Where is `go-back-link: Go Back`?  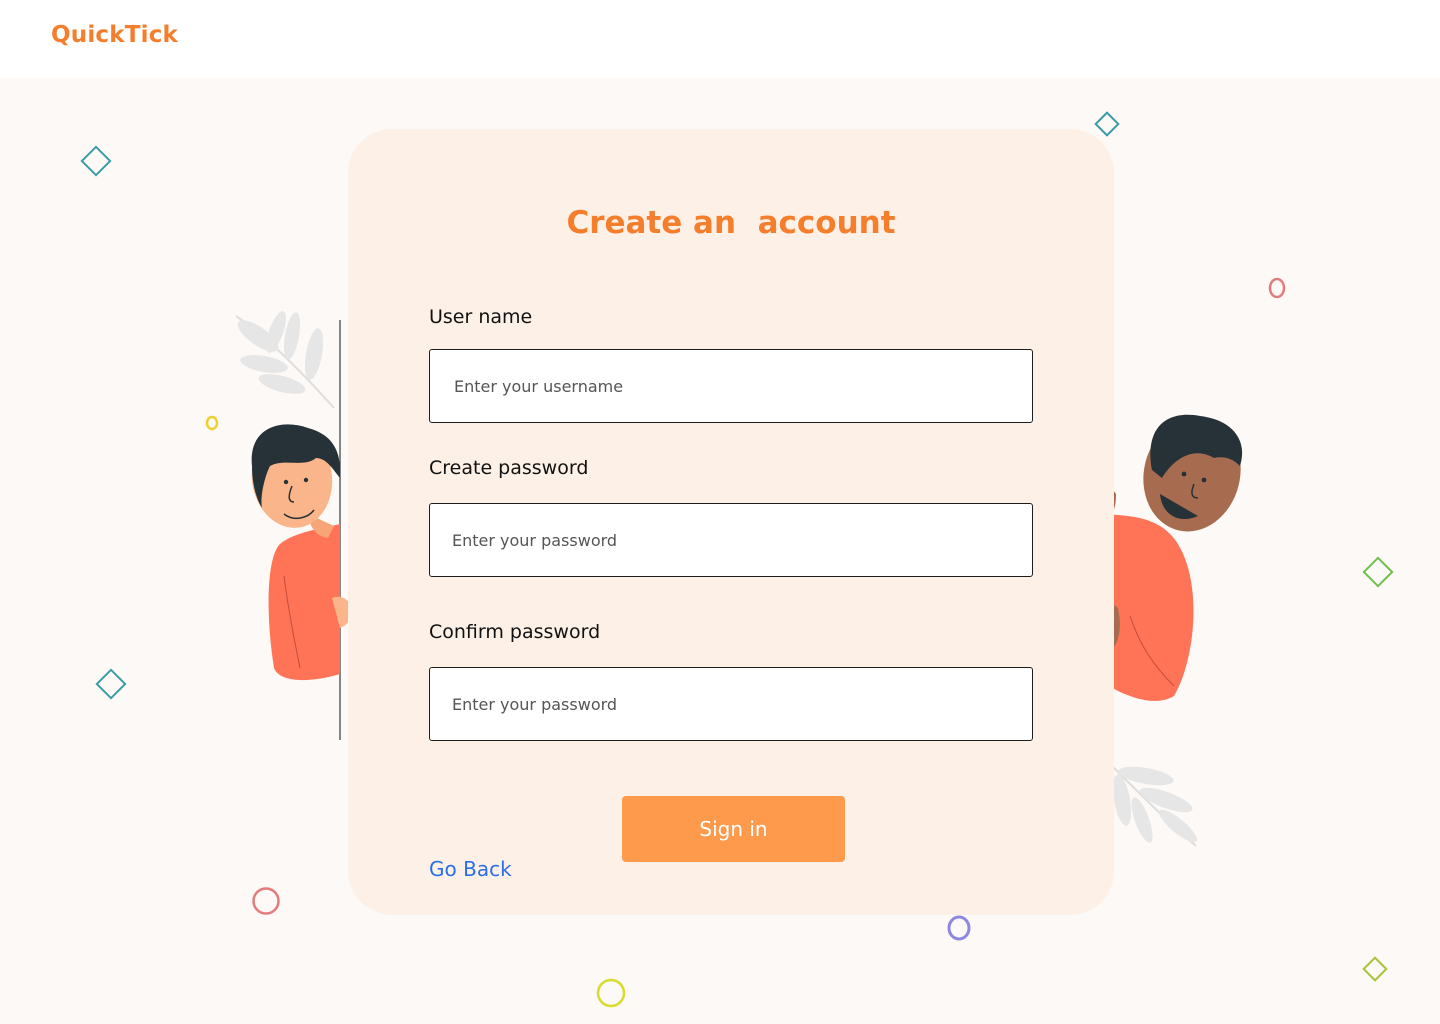
go-back-link: Go Back is located at coordinates (470, 869).